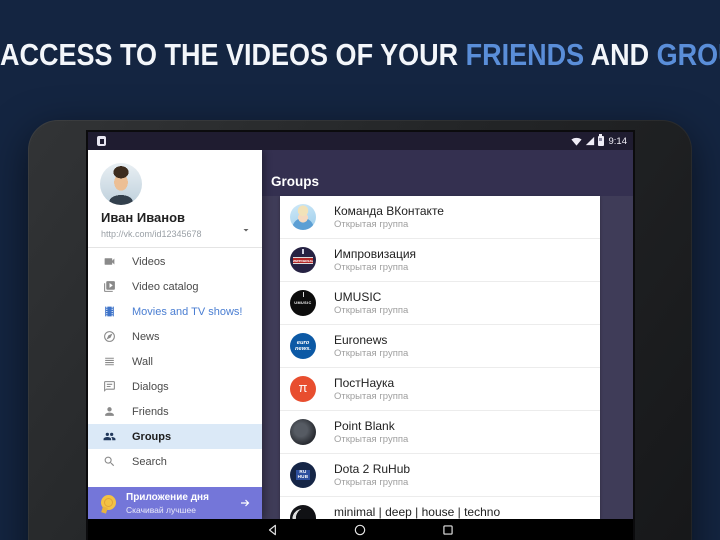 This screenshot has width=720, height=540. What do you see at coordinates (175, 436) in the screenshot?
I see `sidebar-item-groups: Groups` at bounding box center [175, 436].